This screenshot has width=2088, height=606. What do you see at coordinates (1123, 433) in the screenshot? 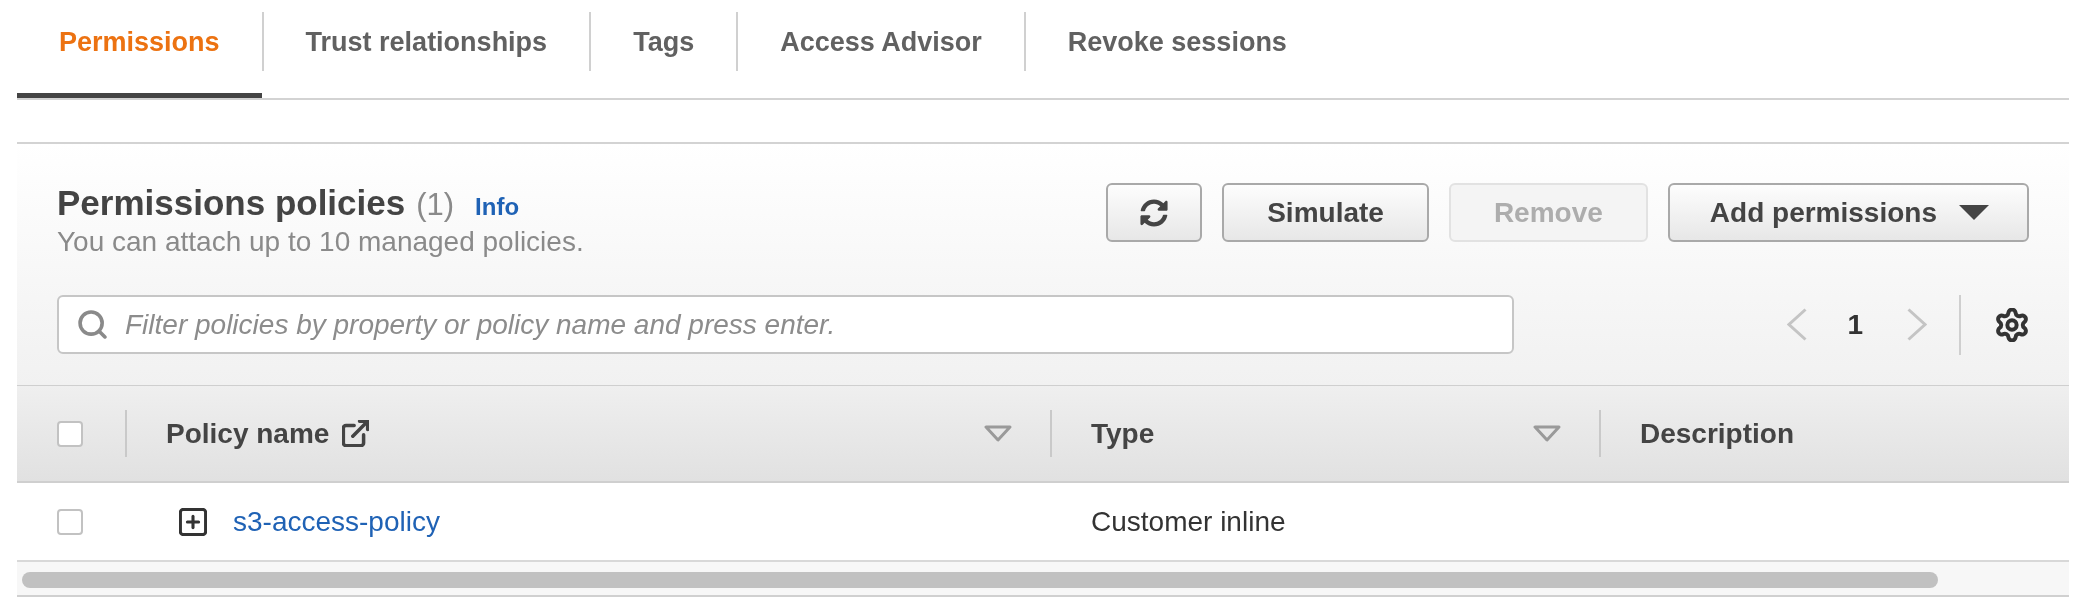
I see `column-header: Type` at bounding box center [1123, 433].